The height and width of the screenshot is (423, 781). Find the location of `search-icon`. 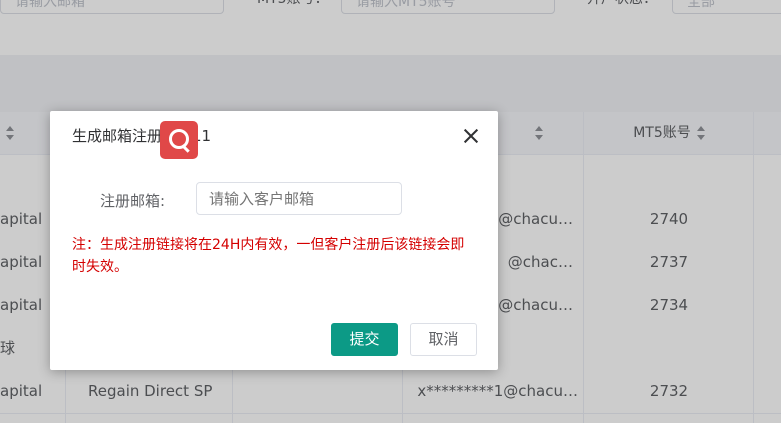

search-icon is located at coordinates (179, 140).